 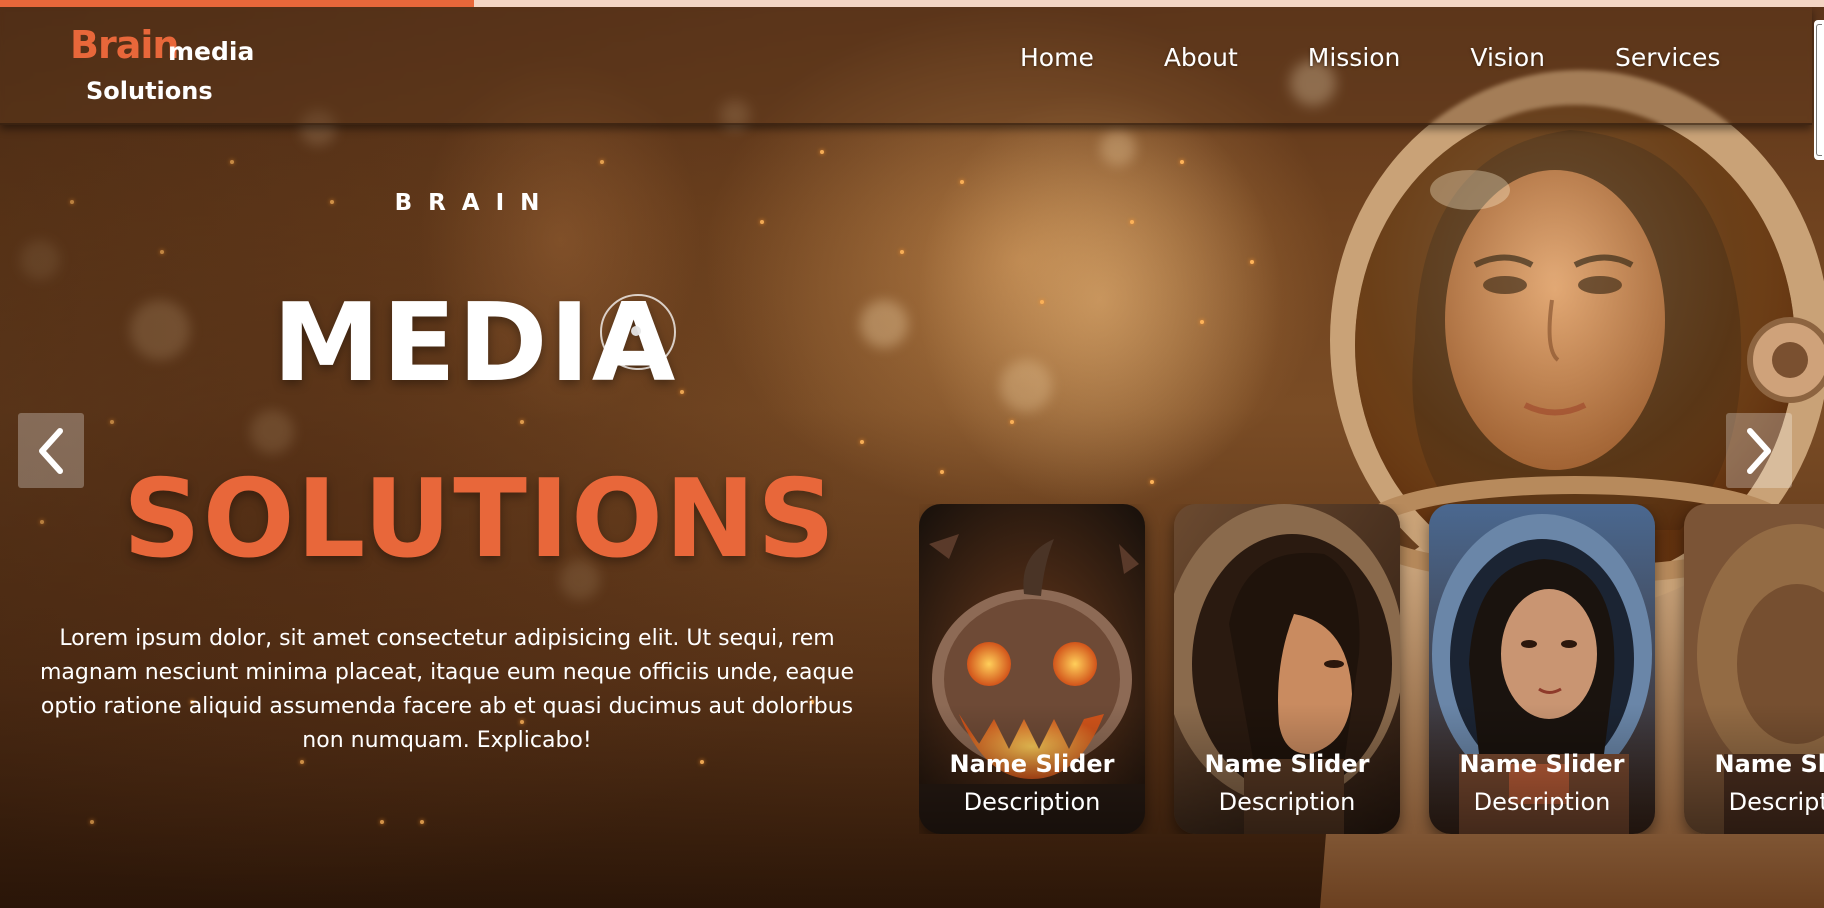 What do you see at coordinates (636, 331) in the screenshot?
I see `mouse-cursor-dot` at bounding box center [636, 331].